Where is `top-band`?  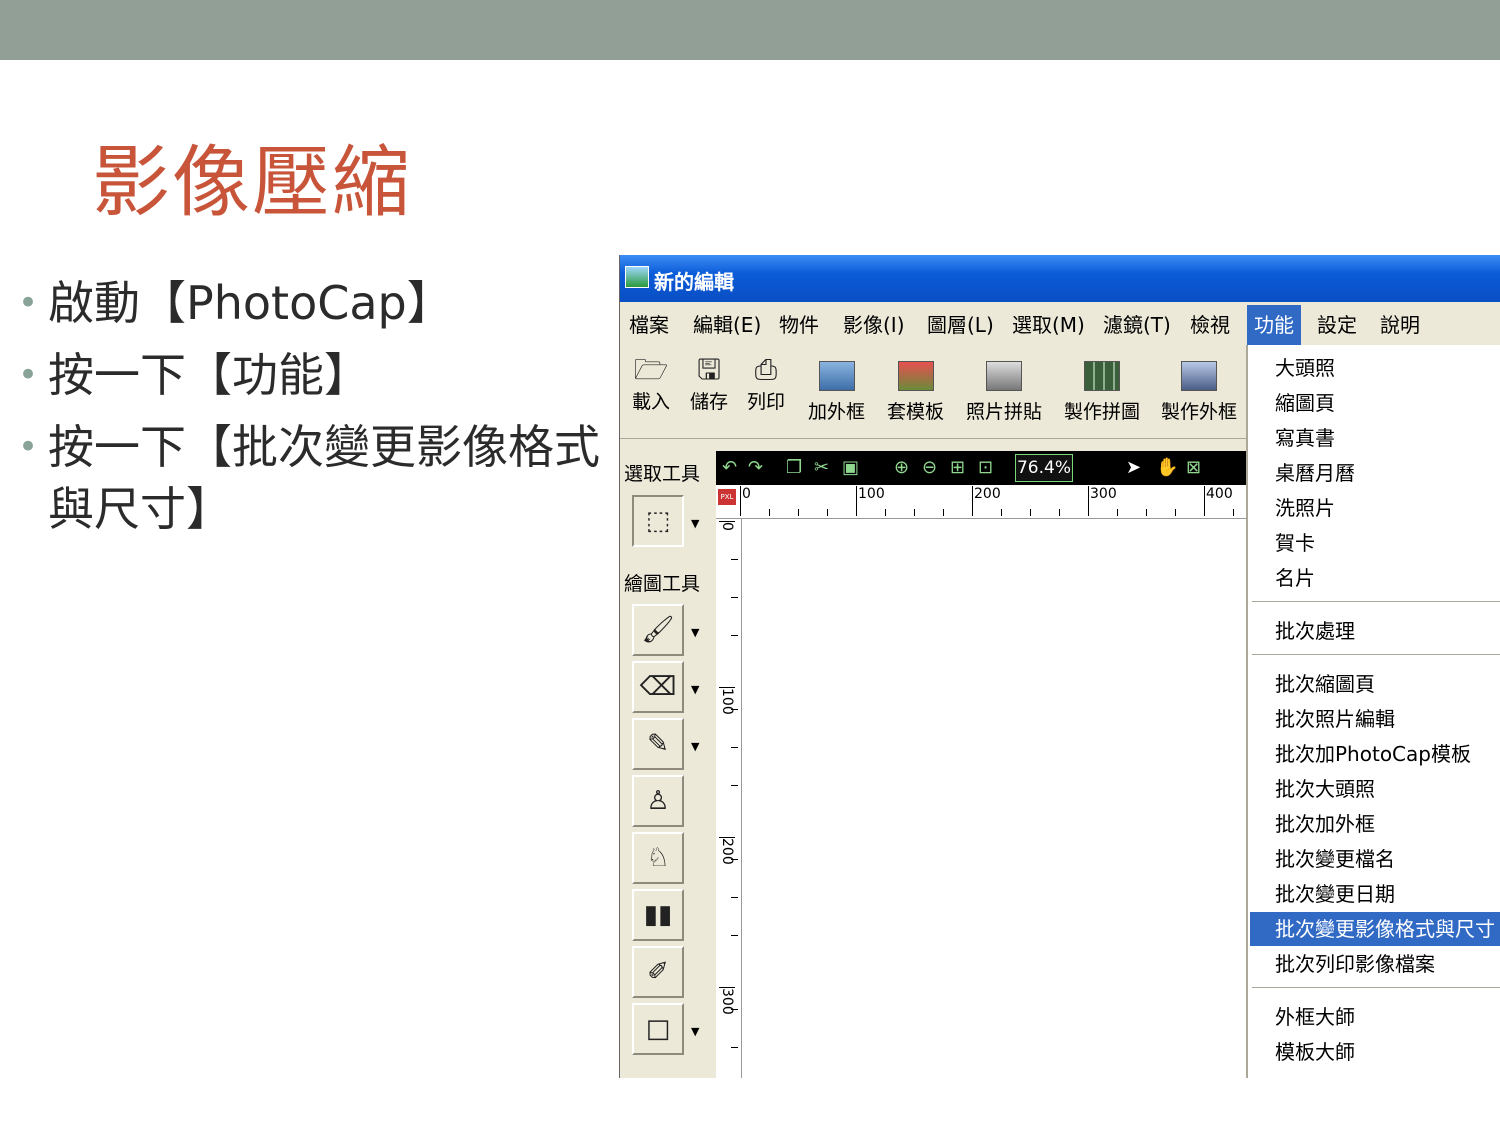
top-band is located at coordinates (750, 30).